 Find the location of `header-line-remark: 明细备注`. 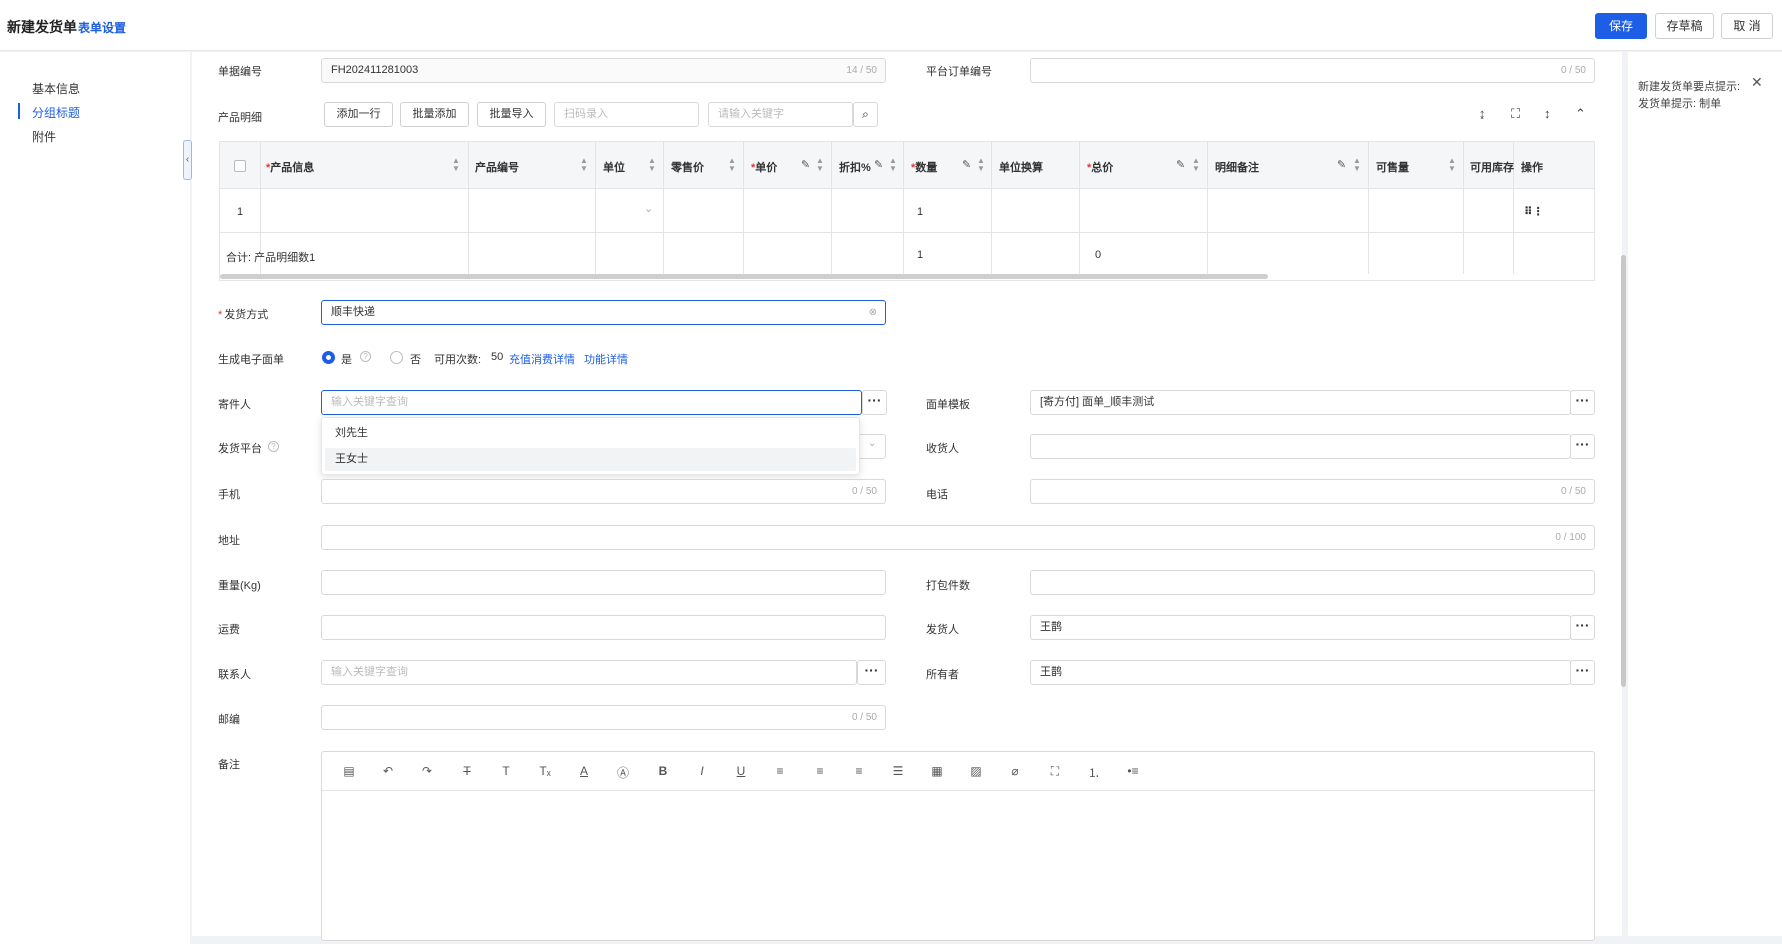

header-line-remark: 明细备注 is located at coordinates (1237, 167).